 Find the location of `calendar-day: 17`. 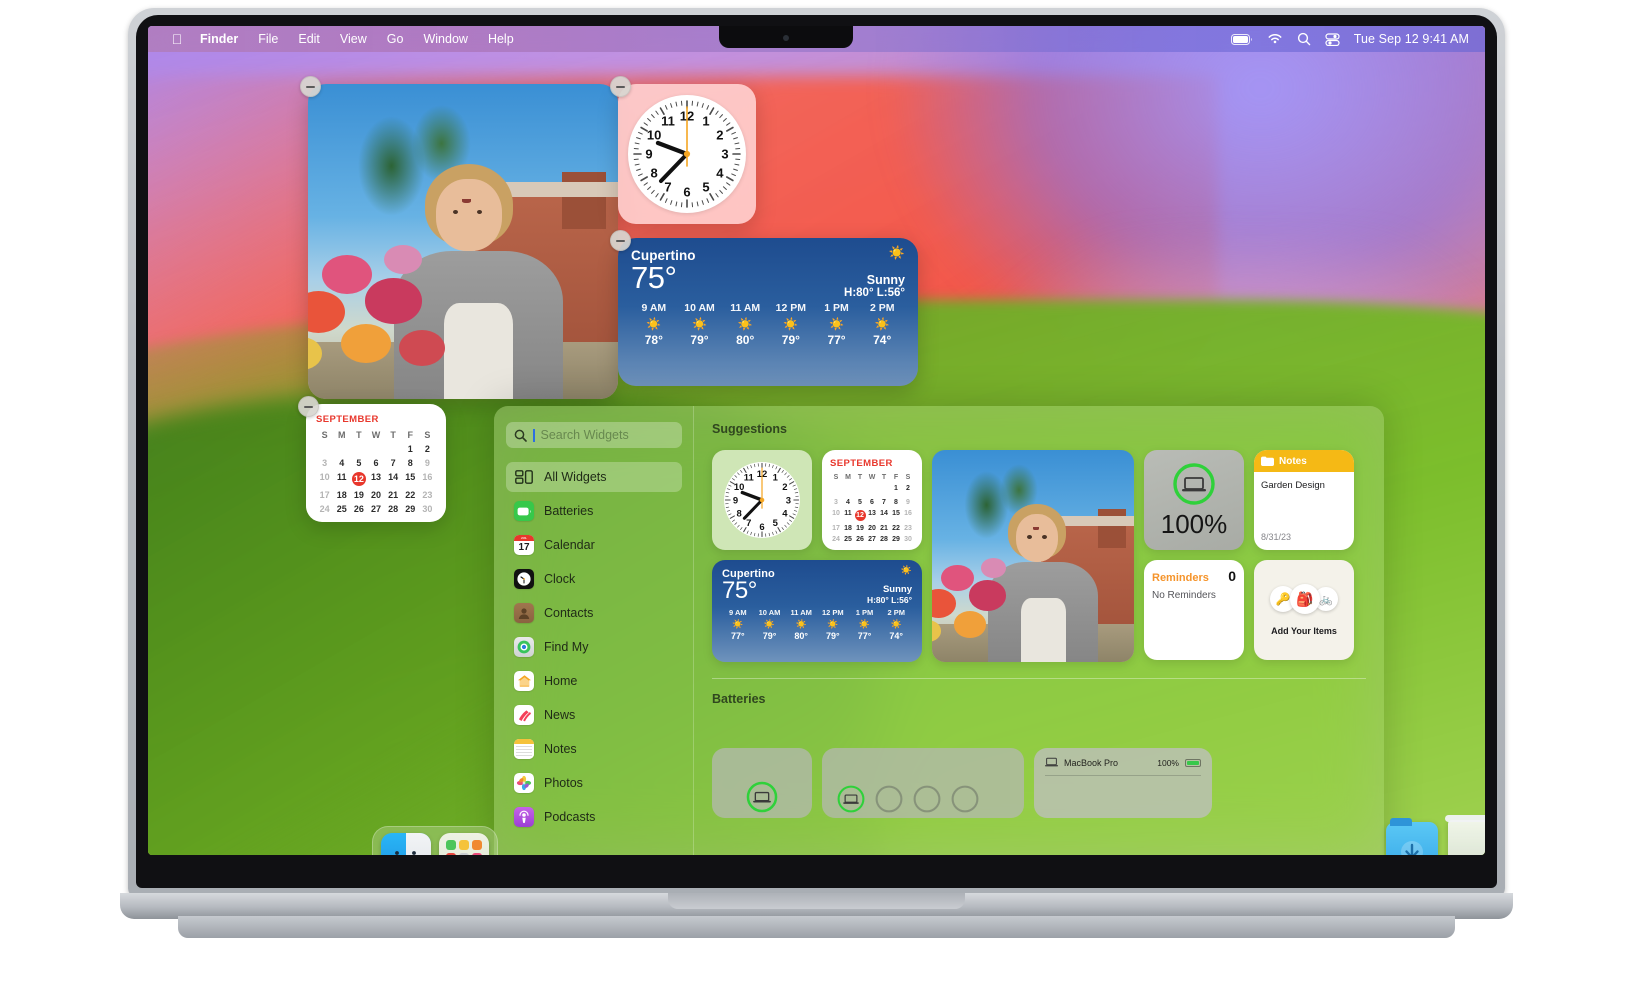

calendar-day: 17 is located at coordinates (836, 528).